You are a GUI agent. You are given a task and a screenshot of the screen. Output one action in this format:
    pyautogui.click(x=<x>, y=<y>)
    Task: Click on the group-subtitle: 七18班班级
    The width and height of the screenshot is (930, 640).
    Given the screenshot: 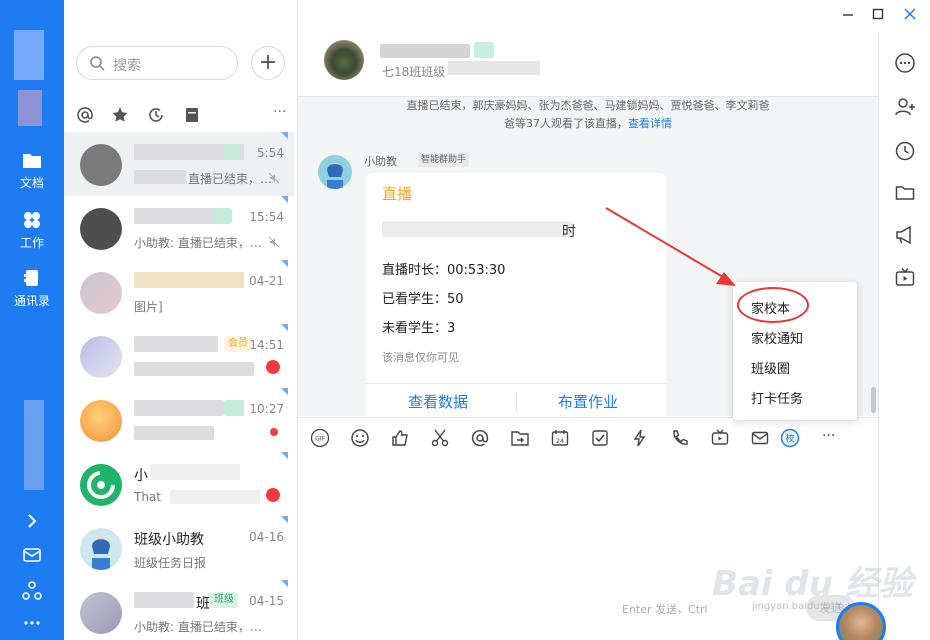 What is the action you would take?
    pyautogui.click(x=414, y=72)
    